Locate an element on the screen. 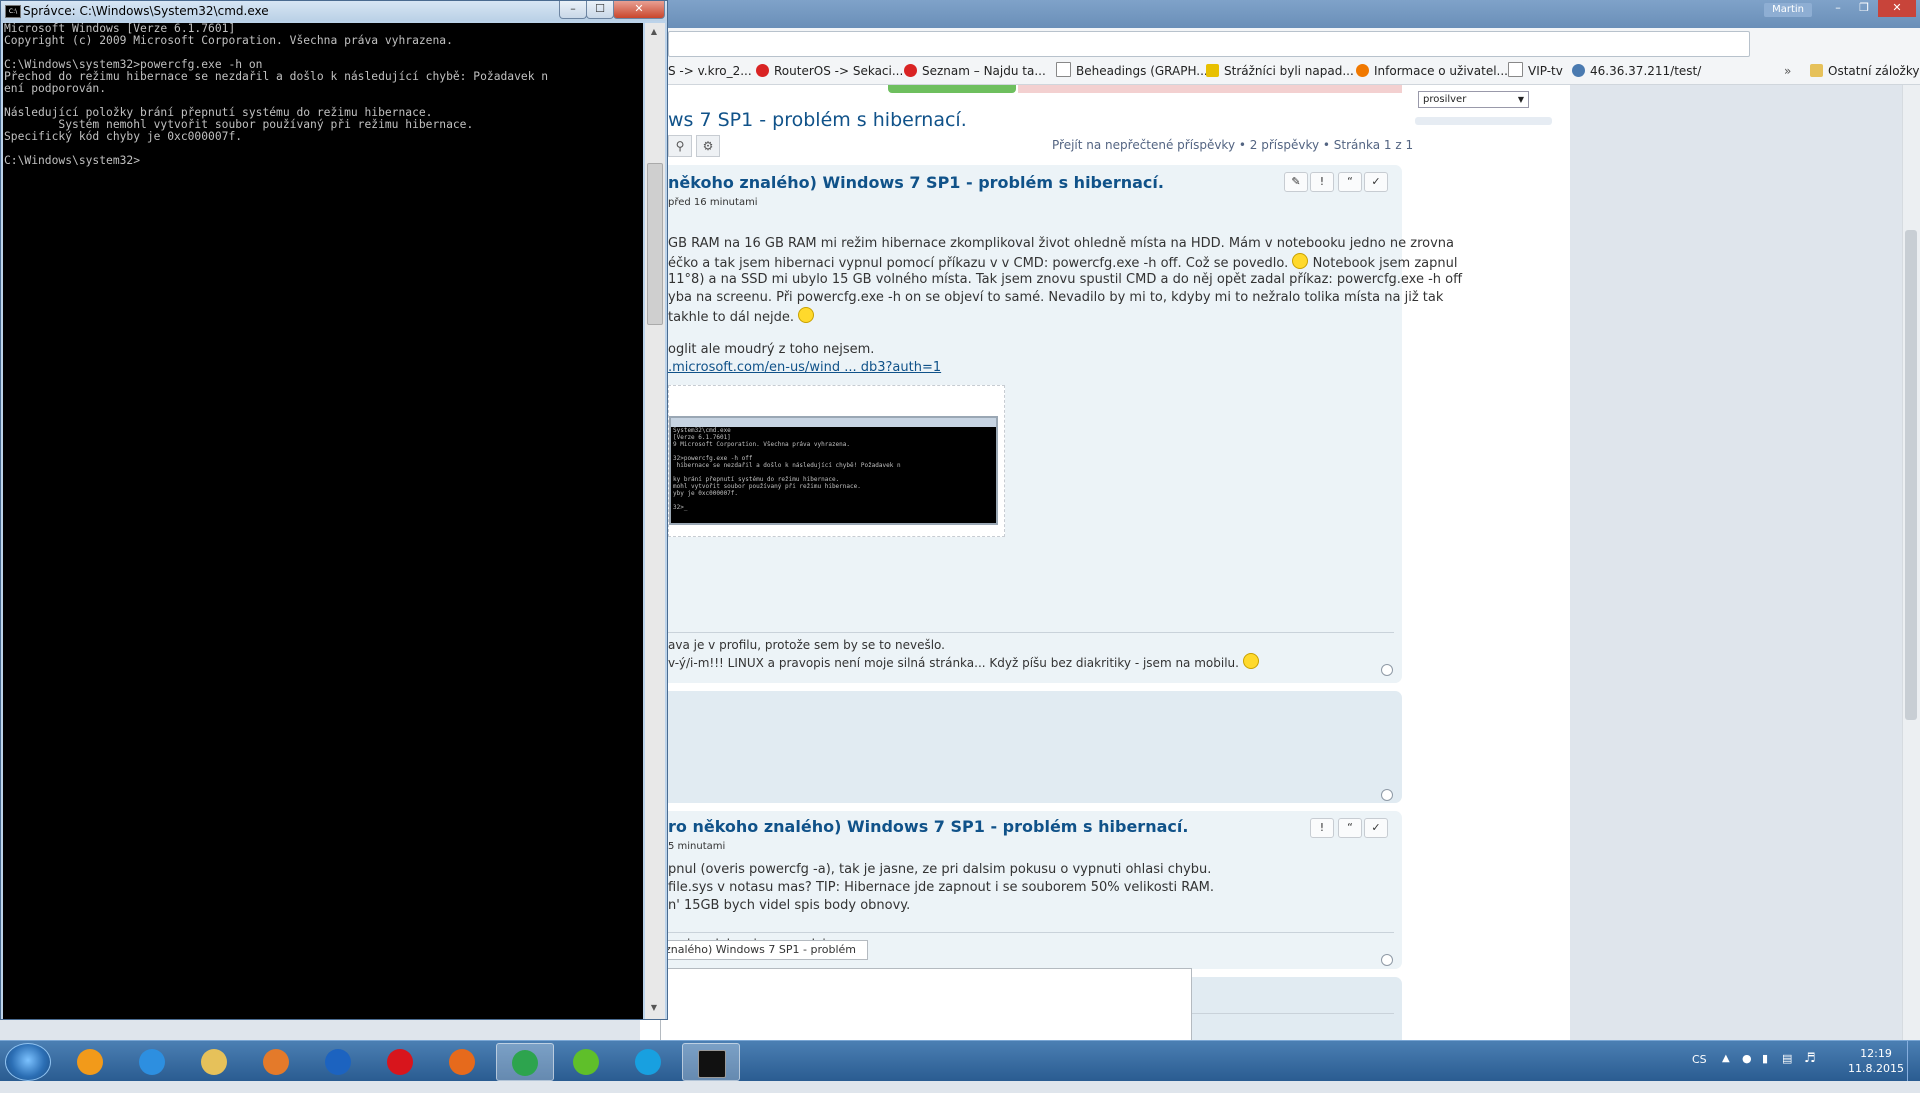  language-indicator: CS is located at coordinates (1699, 1073).